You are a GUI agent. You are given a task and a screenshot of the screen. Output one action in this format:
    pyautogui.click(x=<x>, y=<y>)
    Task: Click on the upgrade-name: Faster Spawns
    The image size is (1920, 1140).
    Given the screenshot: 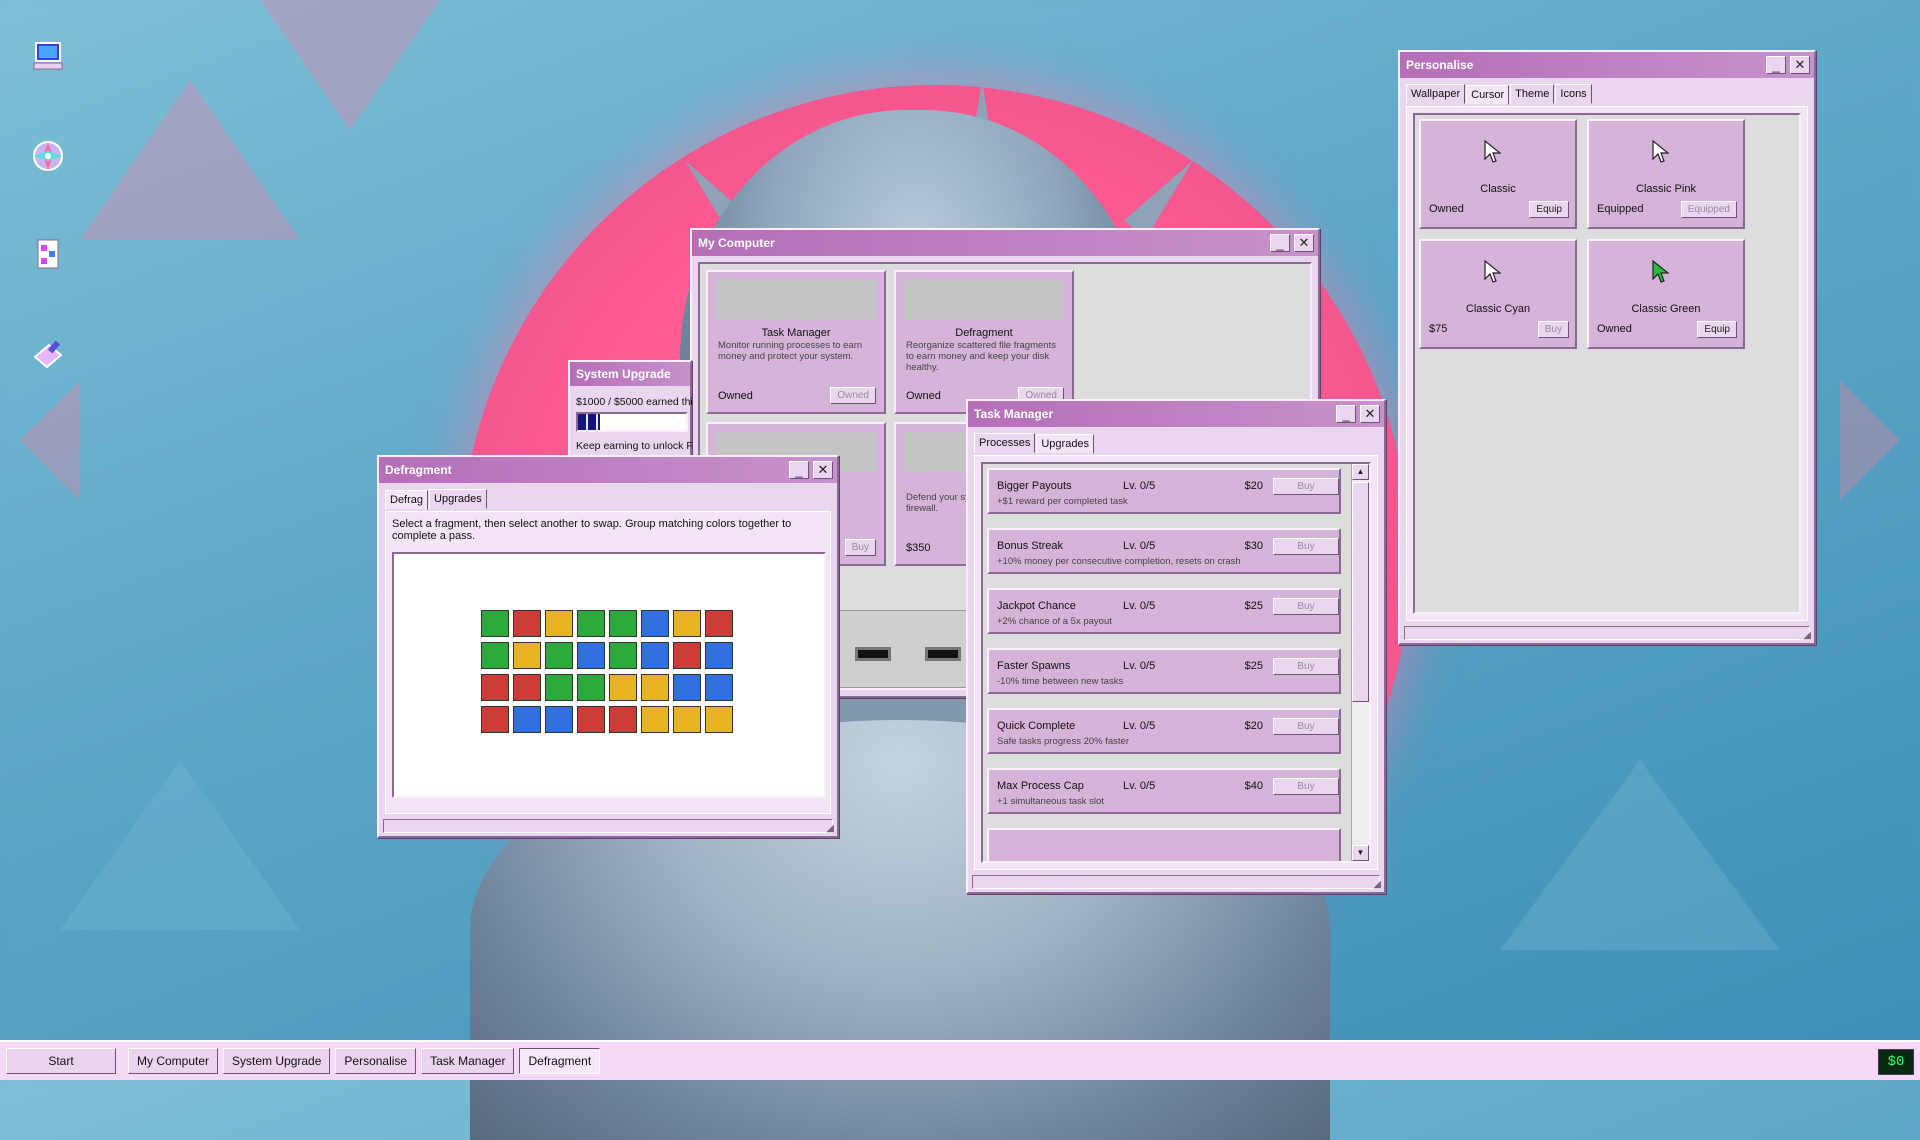 What is the action you would take?
    pyautogui.click(x=1034, y=666)
    